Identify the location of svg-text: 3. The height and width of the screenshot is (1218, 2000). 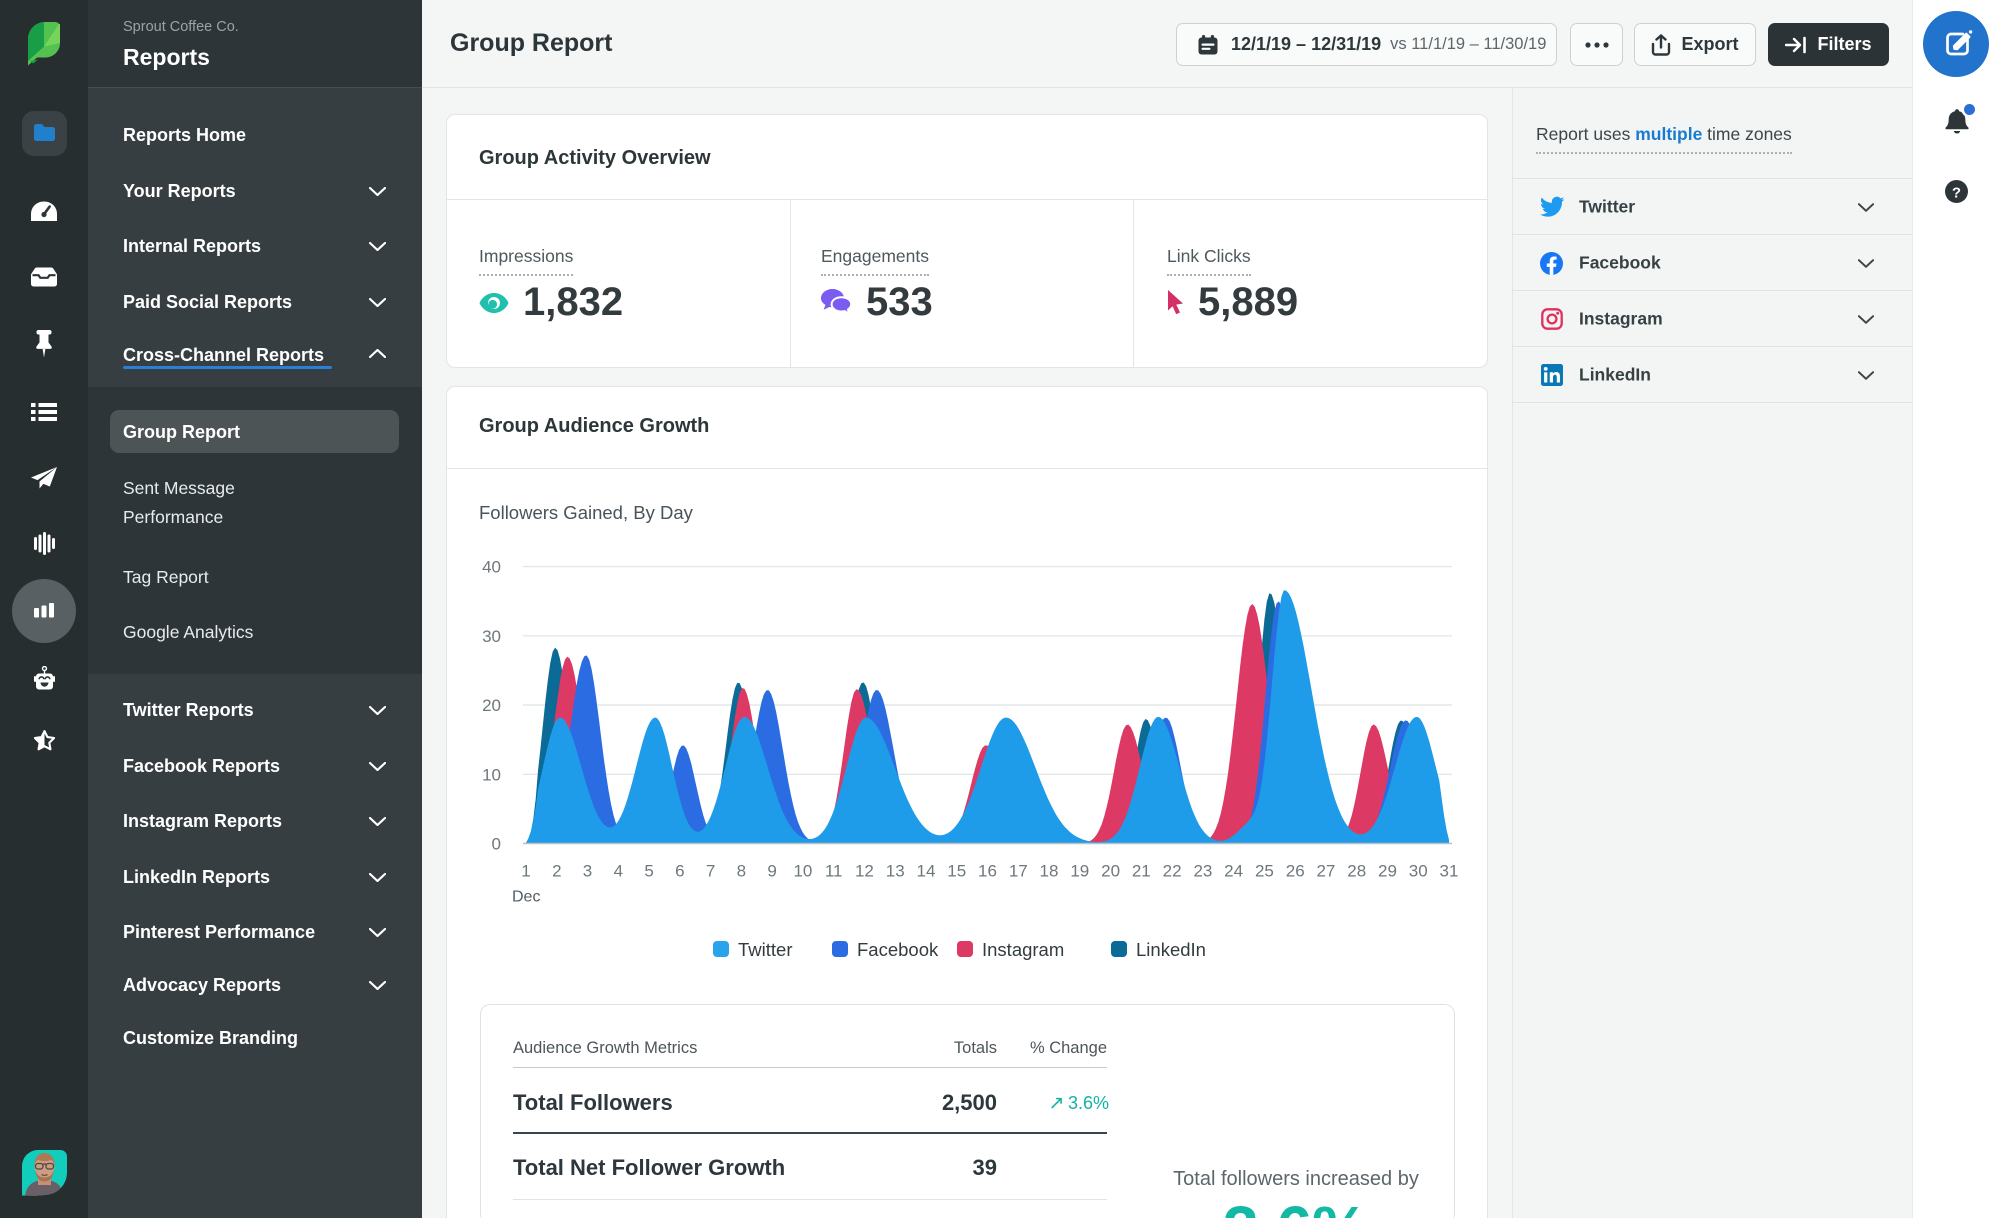
(587, 871).